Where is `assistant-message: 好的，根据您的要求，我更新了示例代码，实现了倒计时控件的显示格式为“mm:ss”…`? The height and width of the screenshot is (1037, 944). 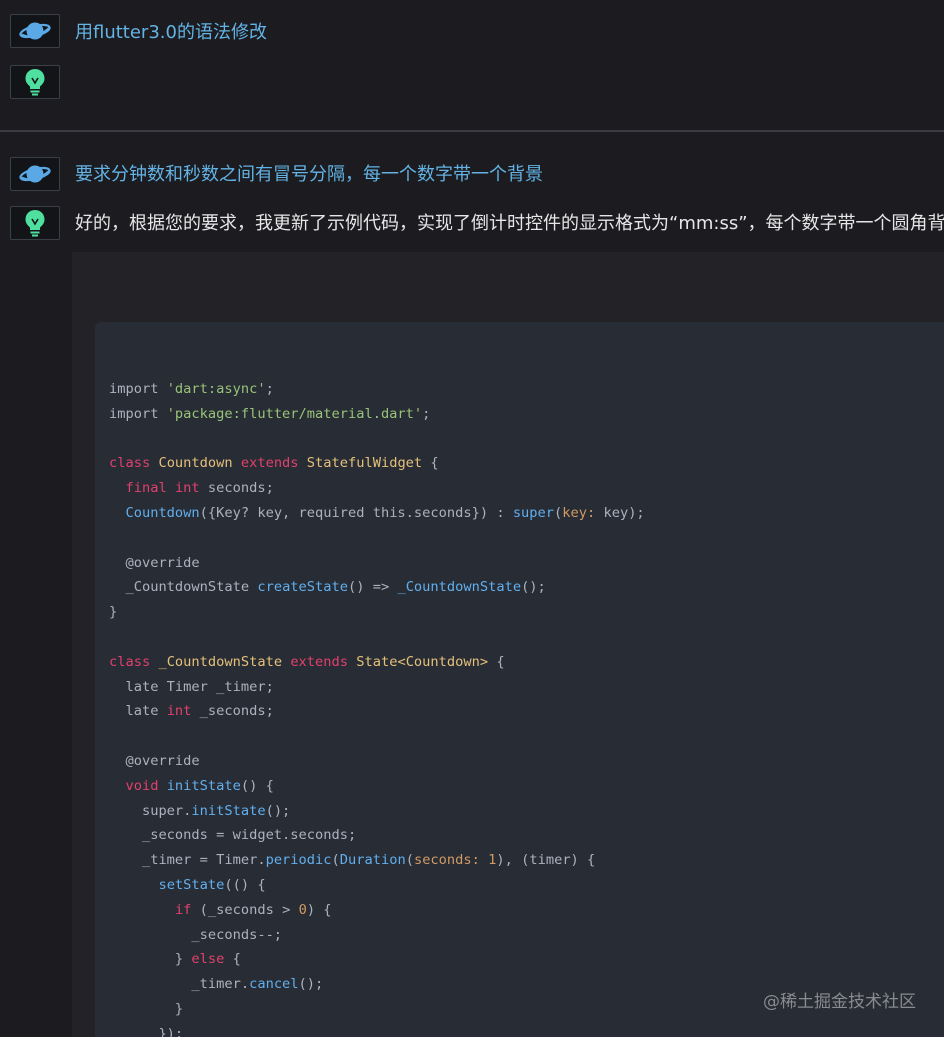 assistant-message: 好的，根据您的要求，我更新了示例代码，实现了倒计时控件的显示格式为“mm:ss”… is located at coordinates (509, 223).